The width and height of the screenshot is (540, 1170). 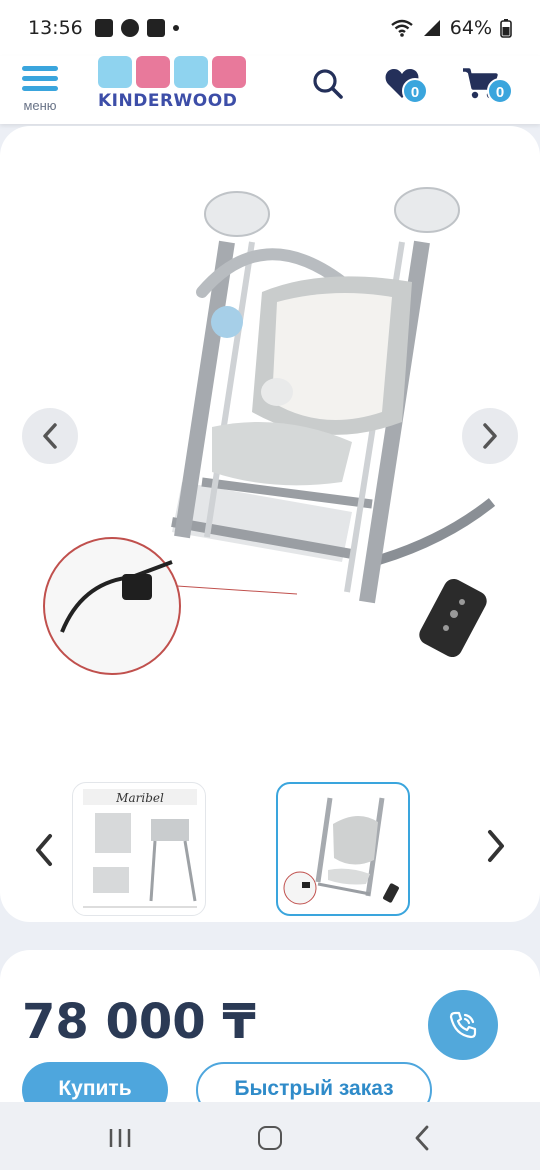 I want to click on more-notifications-dot-icon, so click(x=175, y=28).